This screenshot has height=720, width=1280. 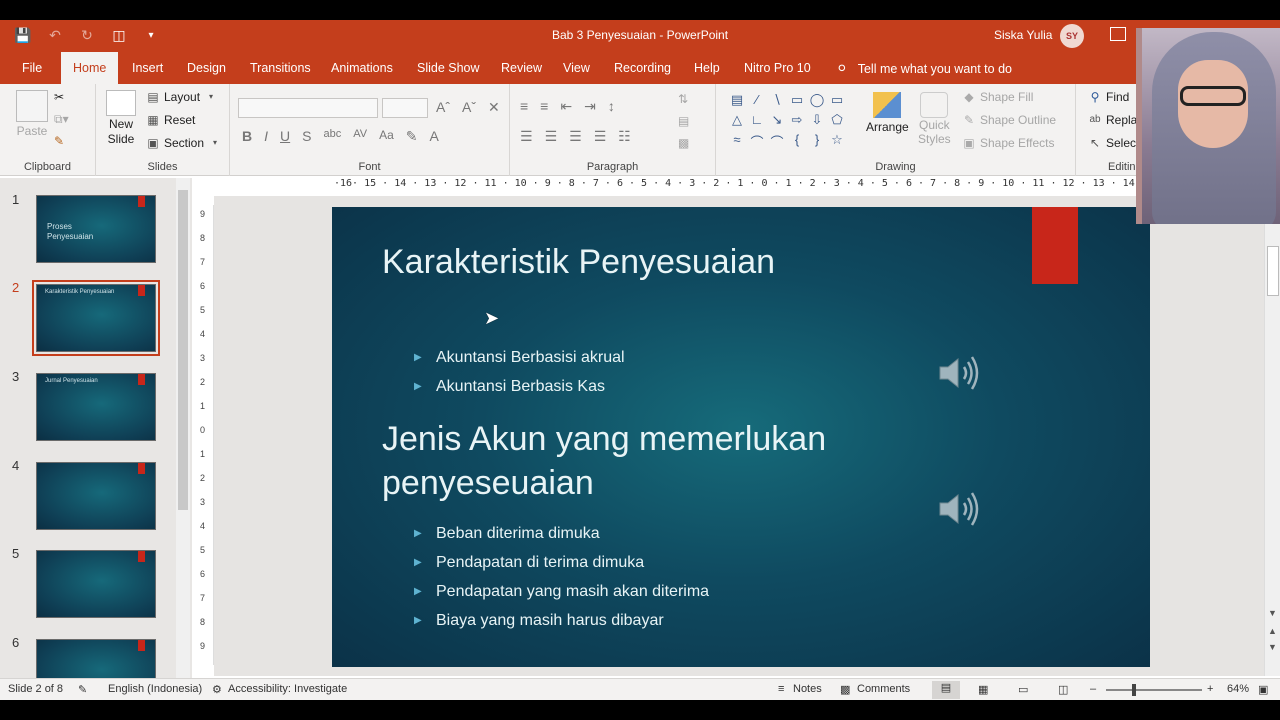 What do you see at coordinates (924, 68) in the screenshot?
I see `tell-me-search: ⚪ Tell me what you want to do` at bounding box center [924, 68].